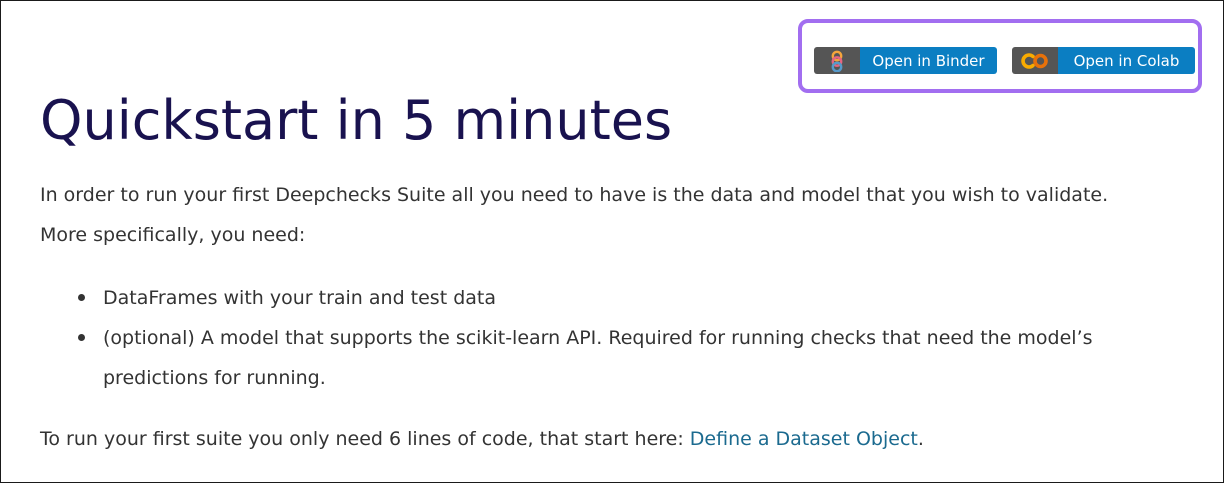 The width and height of the screenshot is (1224, 483). I want to click on list-item-line-2: predictions for running., so click(214, 378).